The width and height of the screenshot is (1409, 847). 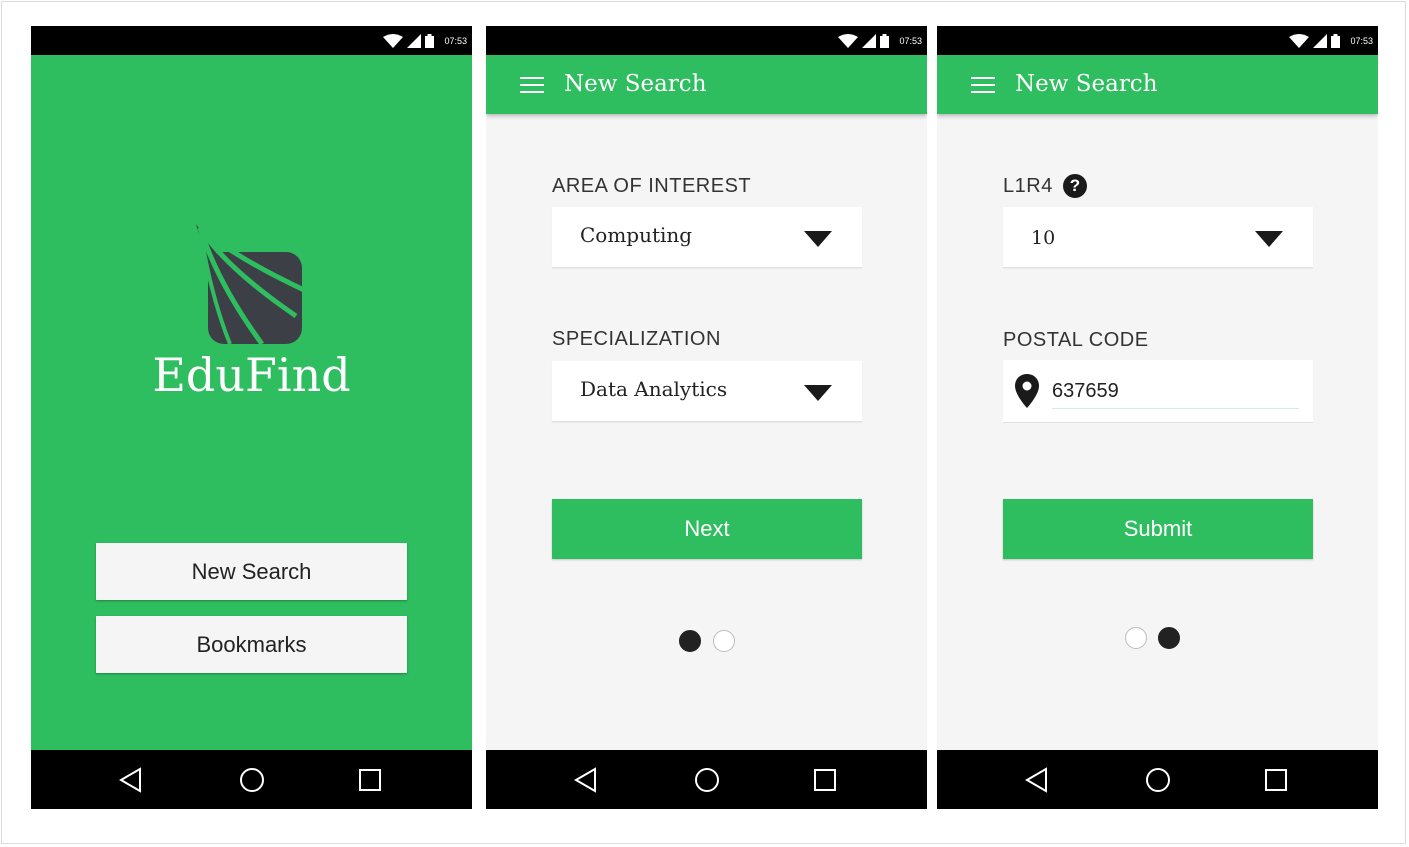 I want to click on area-of-interest-value: Computing, so click(x=636, y=235).